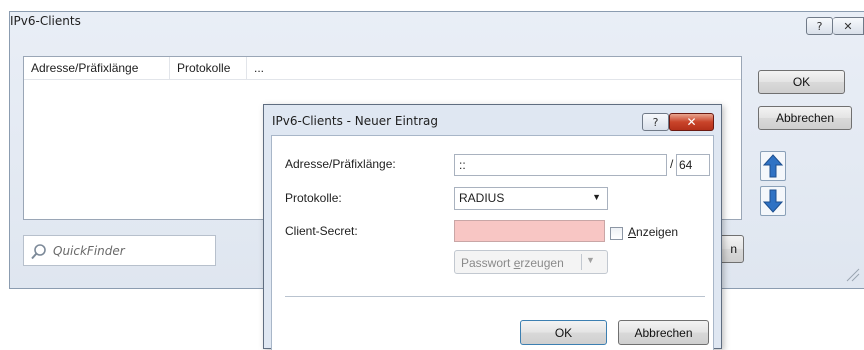 The image size is (864, 350). I want to click on dialog-help-button: ?, so click(655, 122).